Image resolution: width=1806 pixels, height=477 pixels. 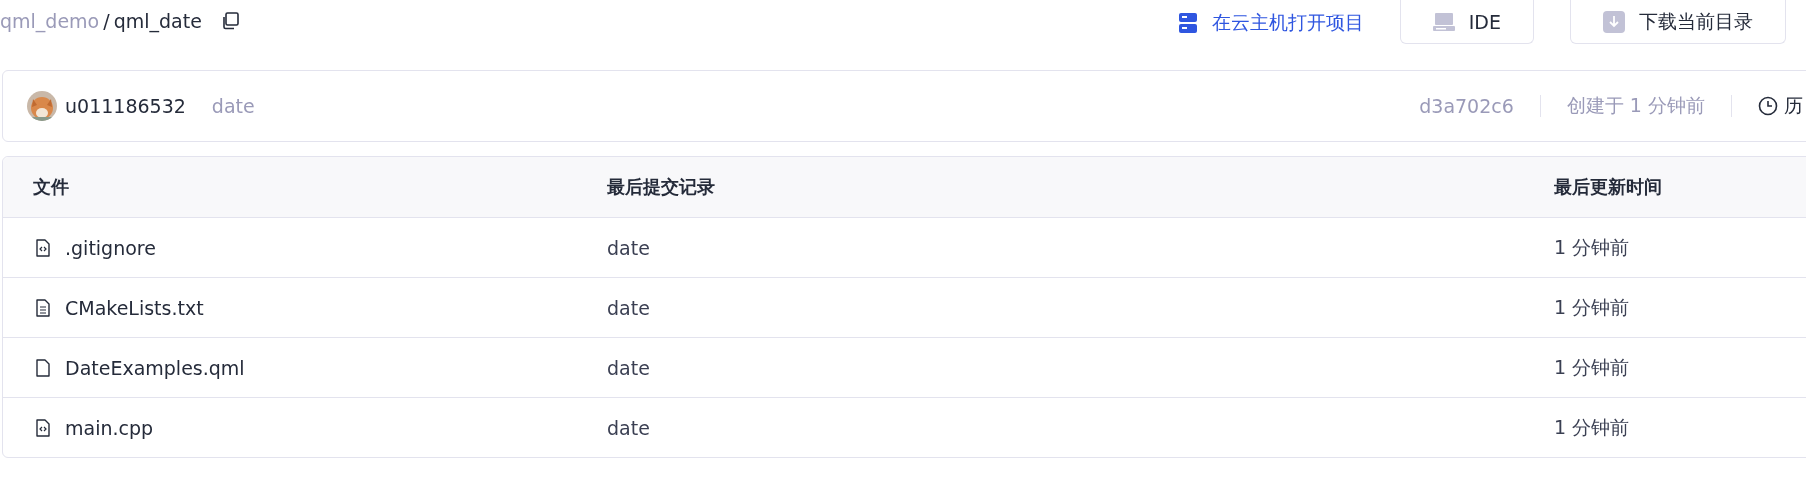 I want to click on created-time: 创建于 1 分钟前, so click(x=1635, y=105).